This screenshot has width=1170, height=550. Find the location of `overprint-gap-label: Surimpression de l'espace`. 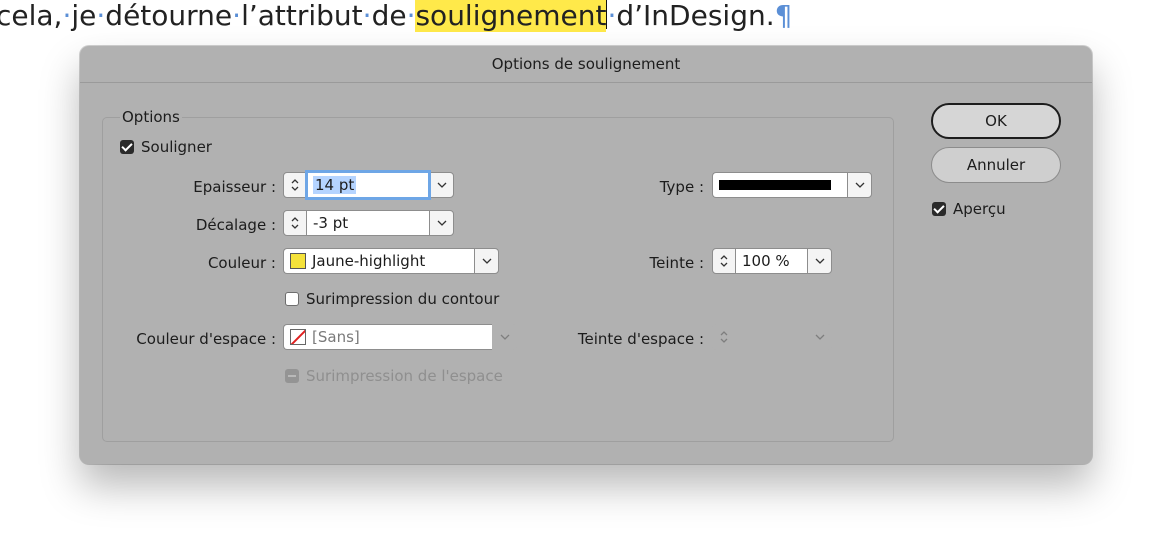

overprint-gap-label: Surimpression de l'espace is located at coordinates (404, 376).